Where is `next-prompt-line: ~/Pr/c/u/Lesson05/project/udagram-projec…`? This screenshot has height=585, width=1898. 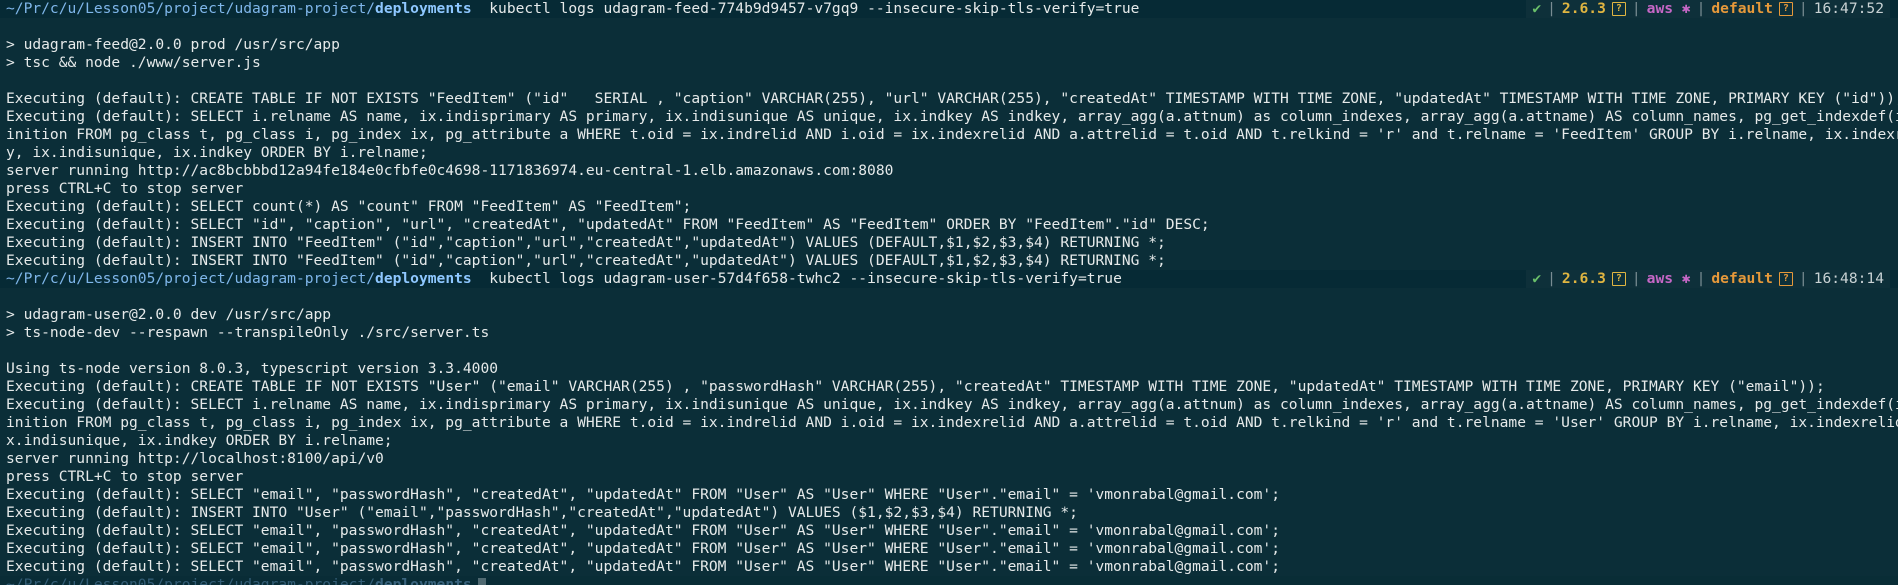
next-prompt-line: ~/Pr/c/u/Lesson05/project/udagram-projec… is located at coordinates (949, 580).